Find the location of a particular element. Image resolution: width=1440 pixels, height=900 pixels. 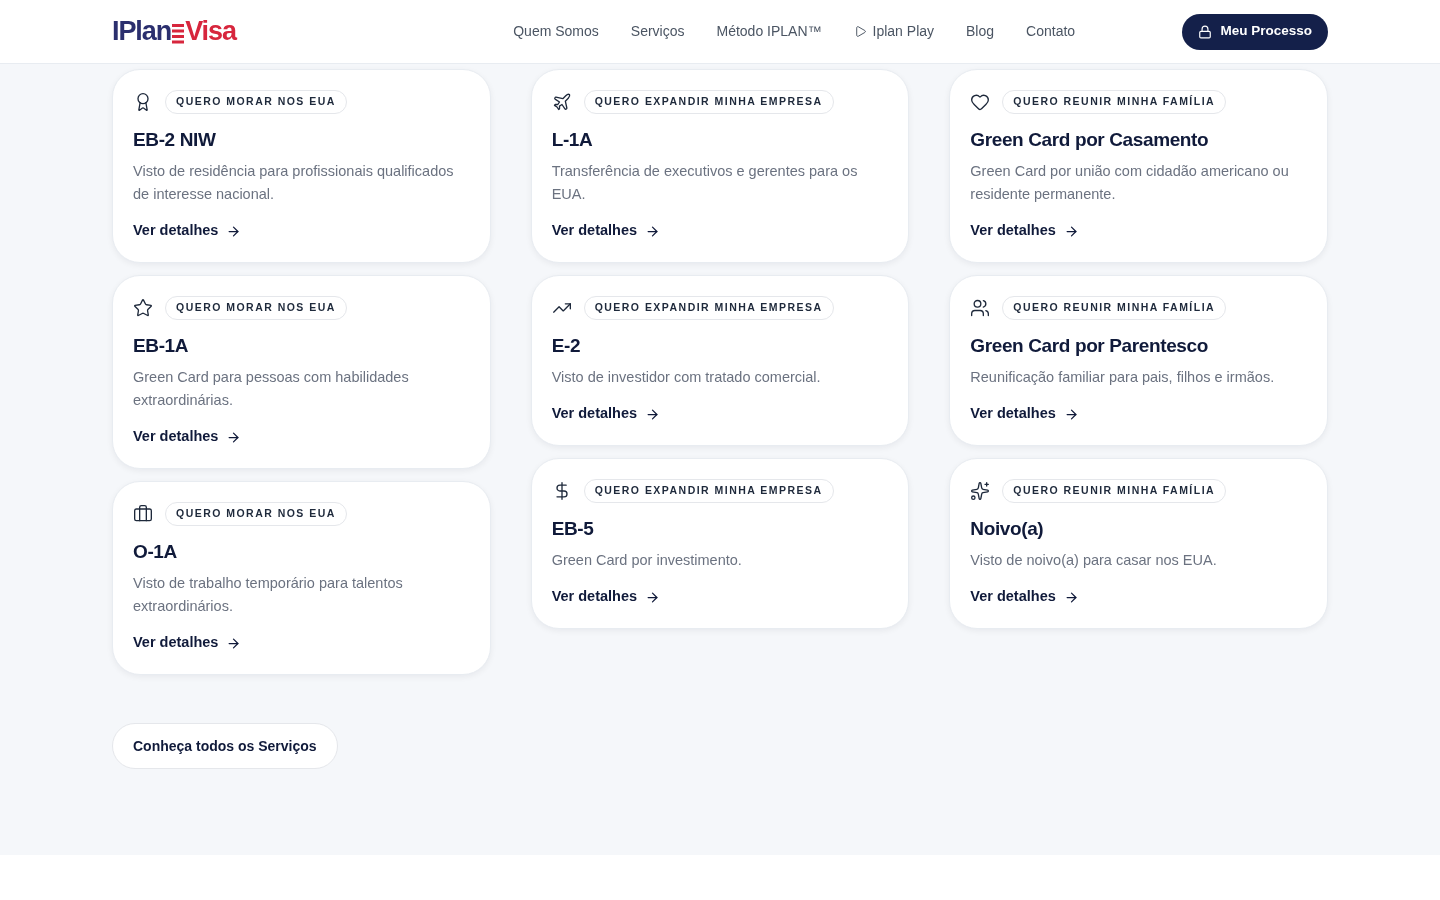

nav-link: Serviços is located at coordinates (657, 31).